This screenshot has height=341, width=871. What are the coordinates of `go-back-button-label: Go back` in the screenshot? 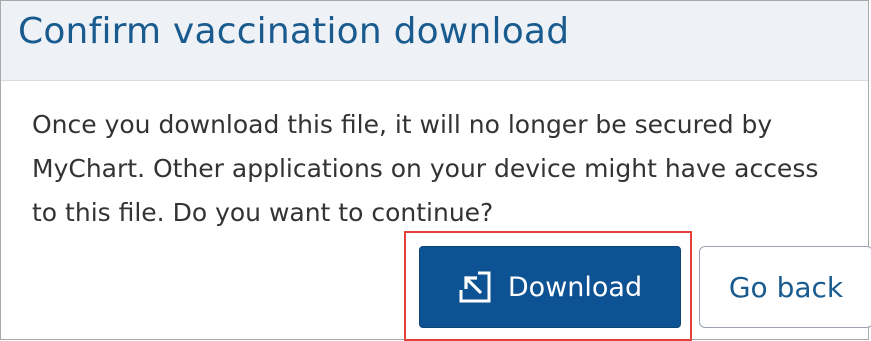 It's located at (786, 287).